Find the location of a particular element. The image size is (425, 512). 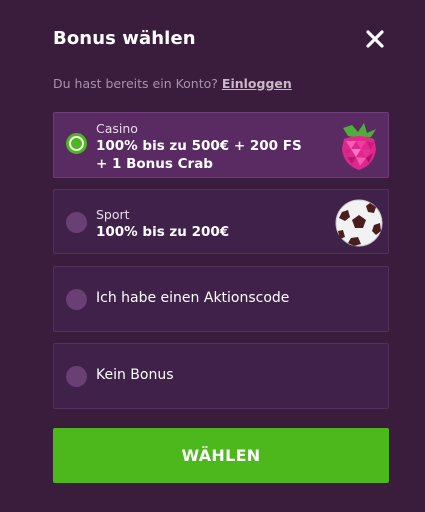

login-link: Einloggen is located at coordinates (257, 83).